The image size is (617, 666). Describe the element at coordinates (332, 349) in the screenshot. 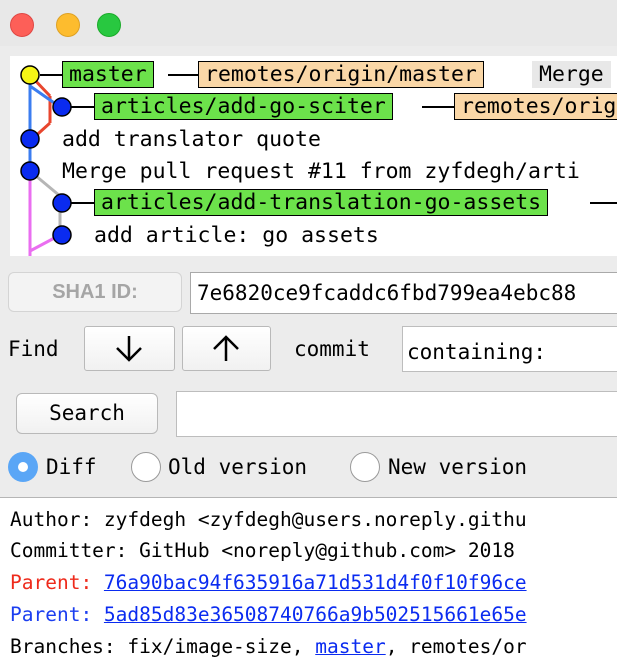

I see `find-type-selector: commit` at that location.